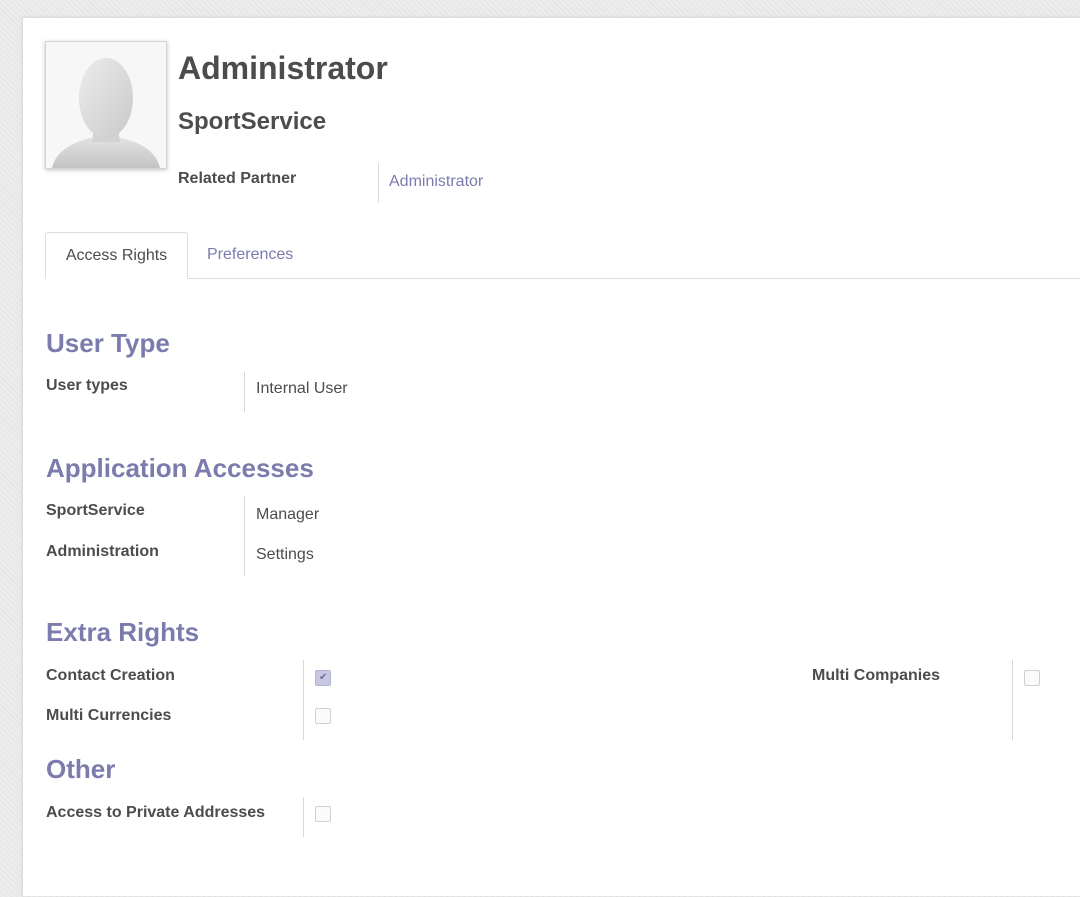  I want to click on user-name: Administrator, so click(283, 68).